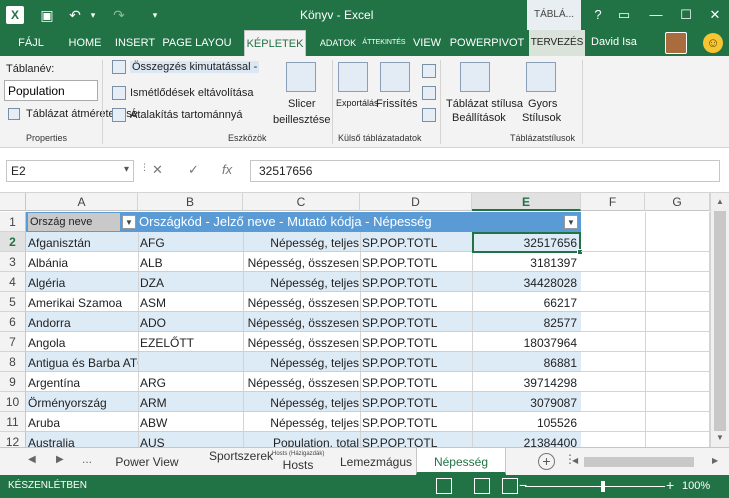 The image size is (729, 498). What do you see at coordinates (13, 402) in the screenshot?
I see `row-header: 10` at bounding box center [13, 402].